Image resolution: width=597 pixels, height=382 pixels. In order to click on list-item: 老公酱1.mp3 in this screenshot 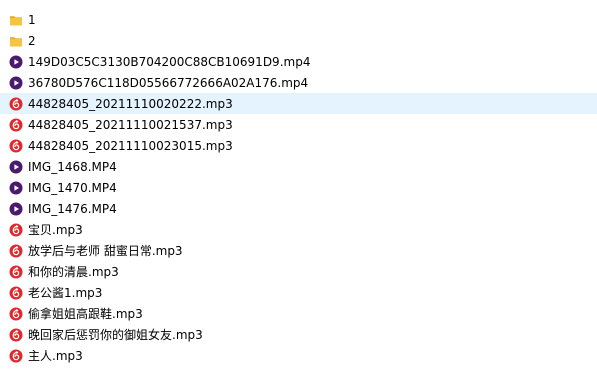, I will do `click(298, 292)`.